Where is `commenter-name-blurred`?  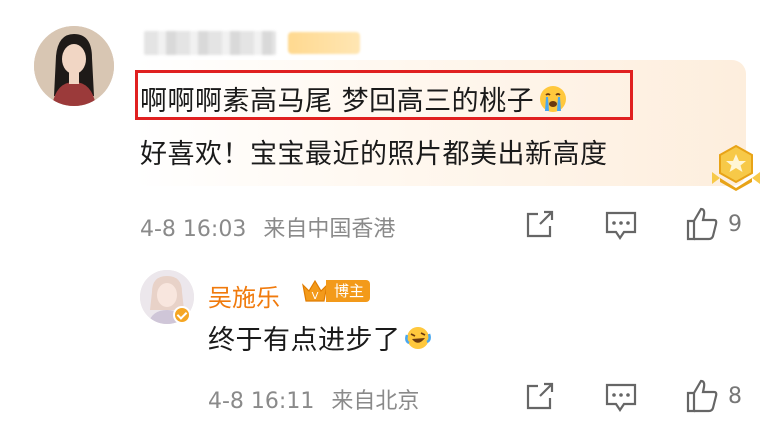
commenter-name-blurred is located at coordinates (210, 43).